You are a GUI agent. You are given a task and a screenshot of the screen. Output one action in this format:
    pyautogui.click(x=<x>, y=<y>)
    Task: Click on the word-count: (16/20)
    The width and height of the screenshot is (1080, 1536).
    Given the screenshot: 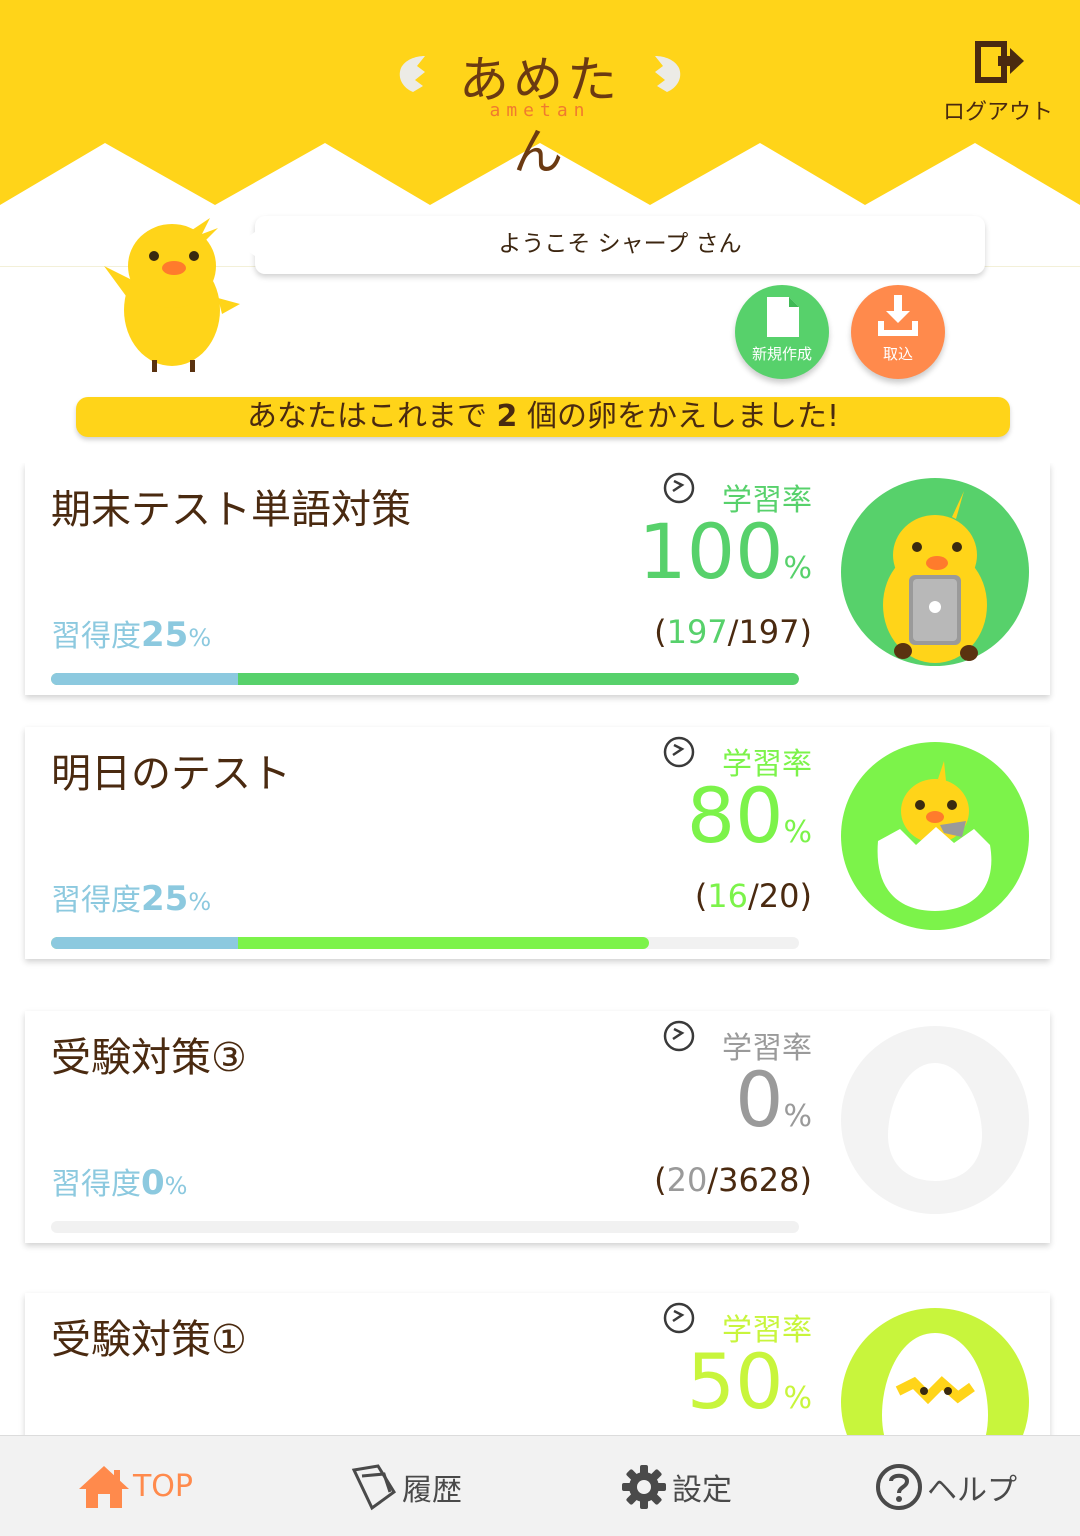 What is the action you would take?
    pyautogui.click(x=753, y=896)
    